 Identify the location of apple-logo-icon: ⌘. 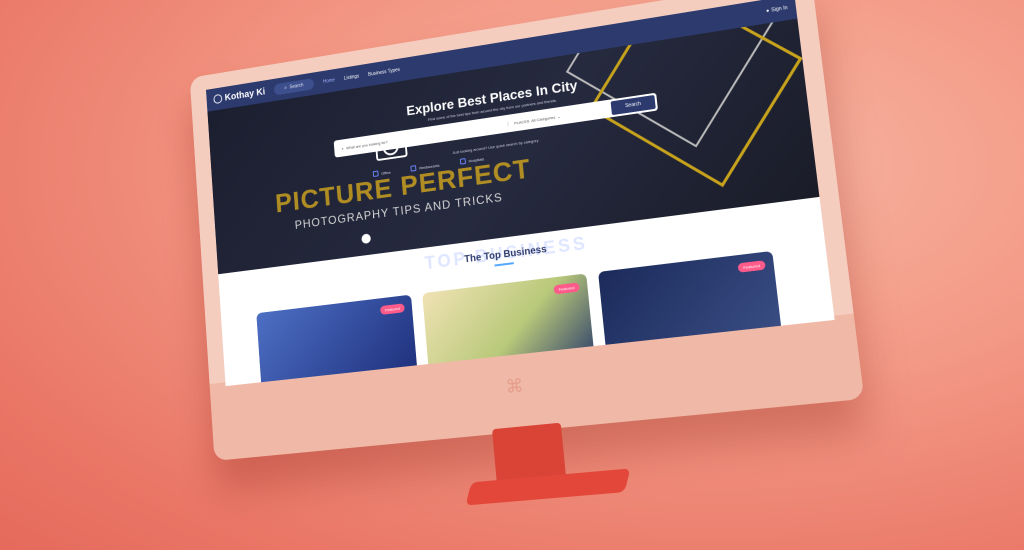
(514, 386).